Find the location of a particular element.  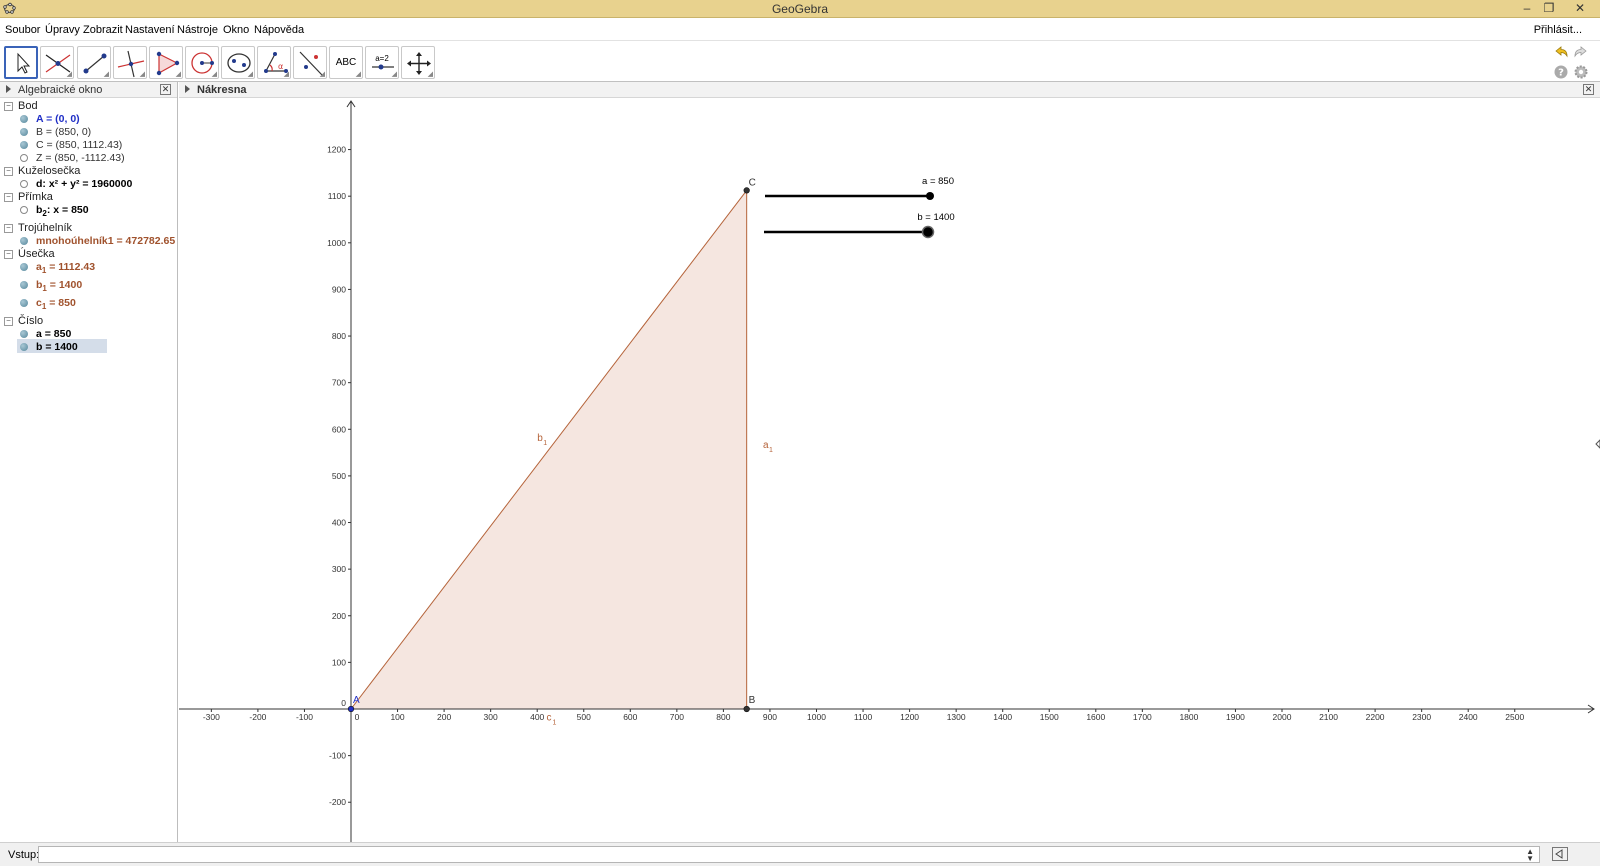

algebra-item: b1 = 1400 is located at coordinates (51, 286).